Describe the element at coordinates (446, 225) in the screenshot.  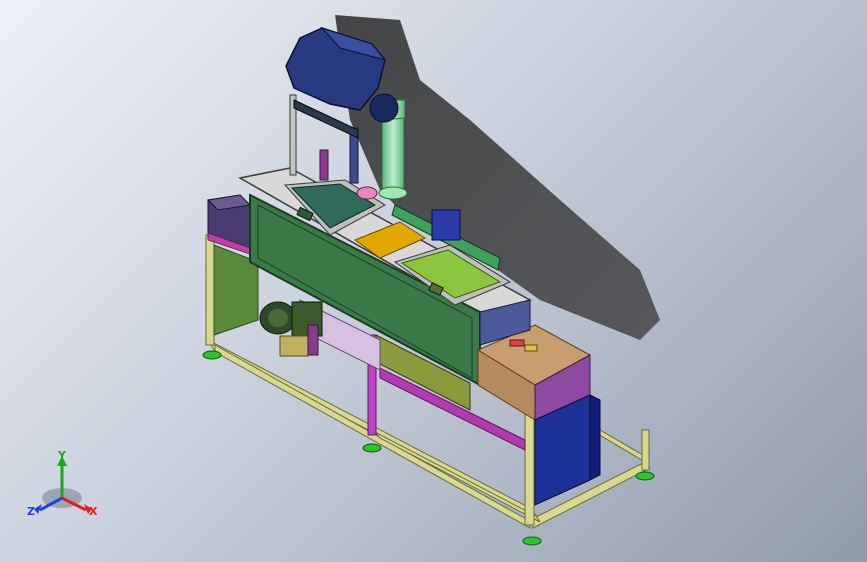
I see `drive-box` at that location.